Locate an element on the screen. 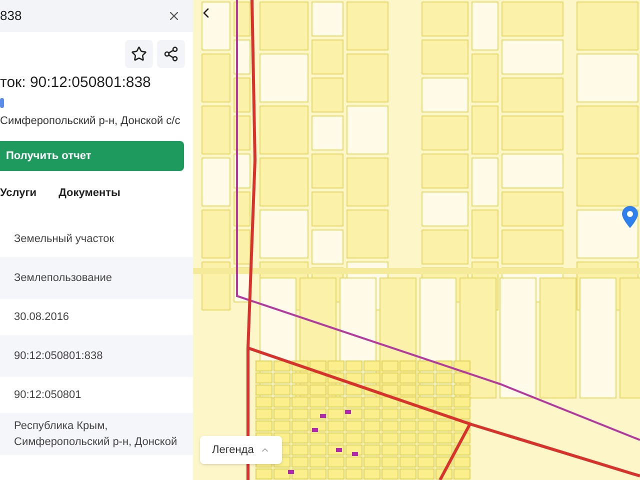 This screenshot has width=640, height=480. tab: Услуги is located at coordinates (18, 194).